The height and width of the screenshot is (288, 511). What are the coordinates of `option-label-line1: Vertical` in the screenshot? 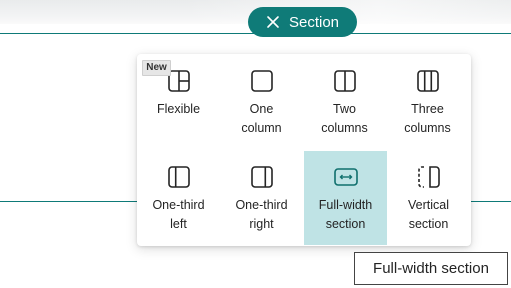 It's located at (428, 205).